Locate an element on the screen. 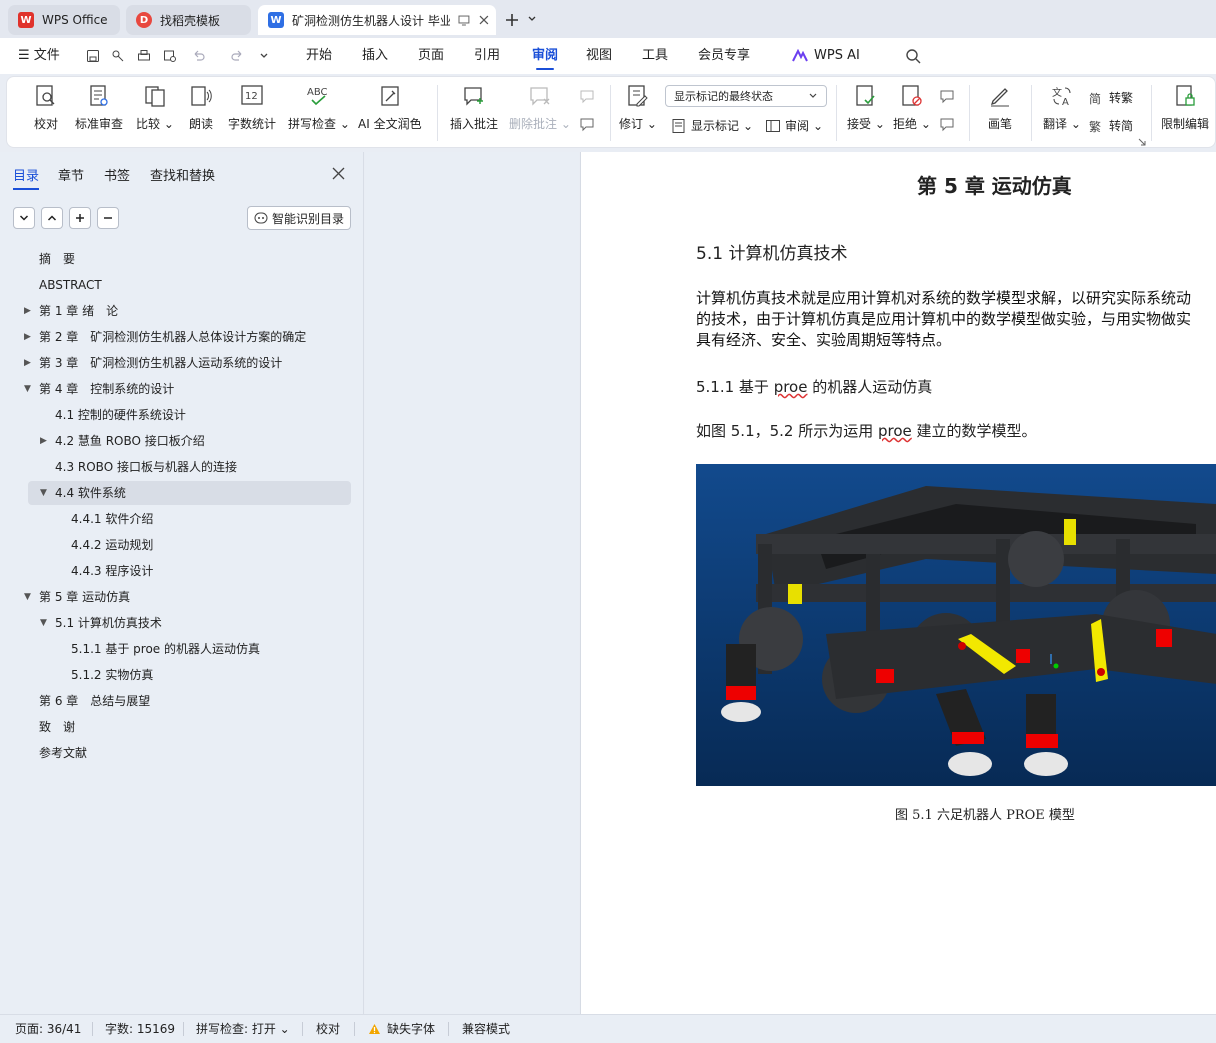 This screenshot has height=1043, width=1216. collapse-down-button is located at coordinates (24, 218).